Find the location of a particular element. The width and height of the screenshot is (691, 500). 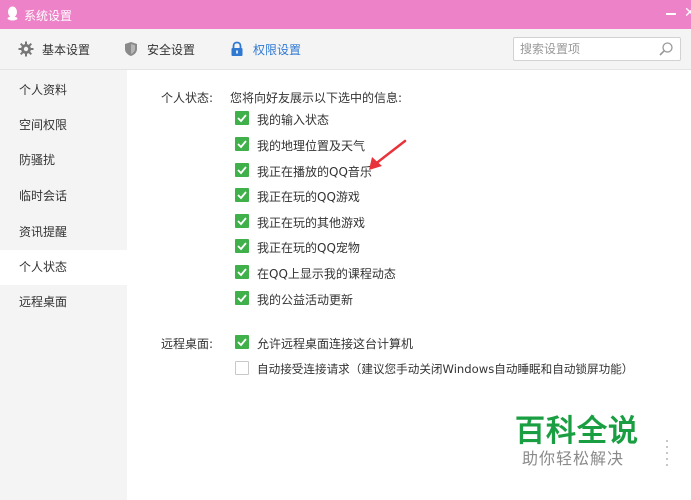

option-label-charity-updates: 我的公益活动更新 is located at coordinates (305, 300).